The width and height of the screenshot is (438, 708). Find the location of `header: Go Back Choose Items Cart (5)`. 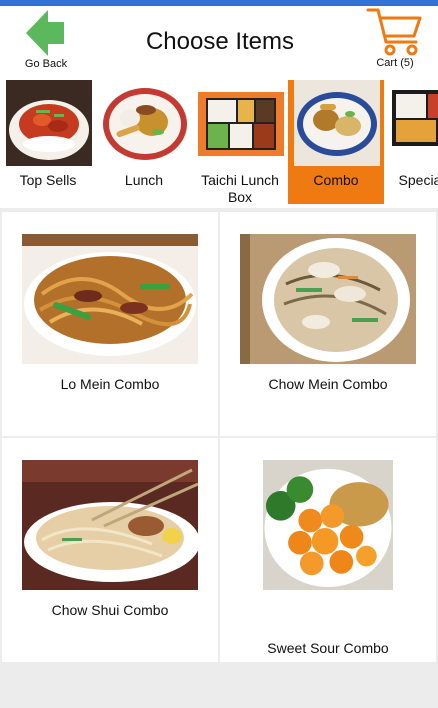

header: Go Back Choose Items Cart (5) is located at coordinates (219, 42).